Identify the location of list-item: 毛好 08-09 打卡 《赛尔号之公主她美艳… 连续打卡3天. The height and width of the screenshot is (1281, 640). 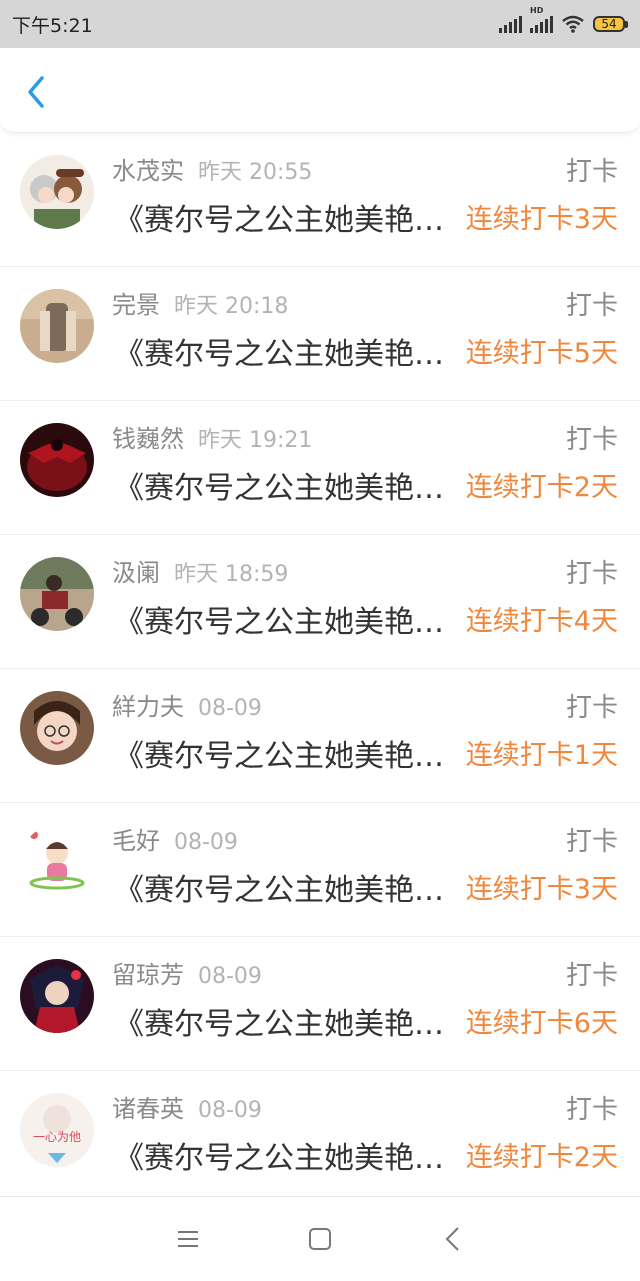
(320, 870).